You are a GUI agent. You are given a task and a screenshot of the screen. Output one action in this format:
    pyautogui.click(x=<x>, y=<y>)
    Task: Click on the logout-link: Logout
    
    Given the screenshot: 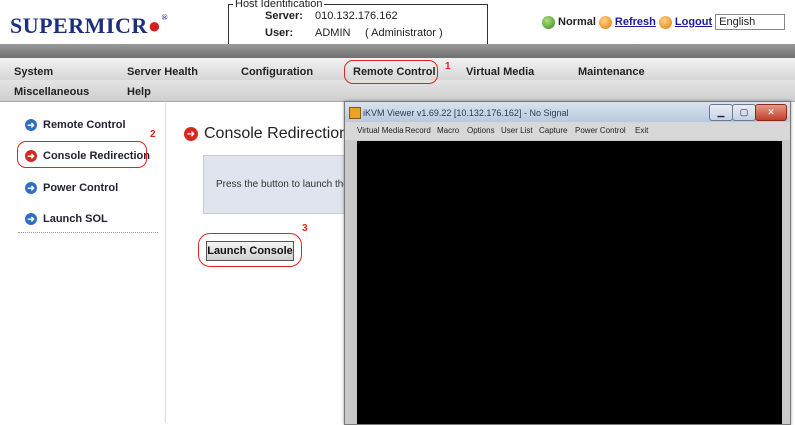 What is the action you would take?
    pyautogui.click(x=693, y=22)
    